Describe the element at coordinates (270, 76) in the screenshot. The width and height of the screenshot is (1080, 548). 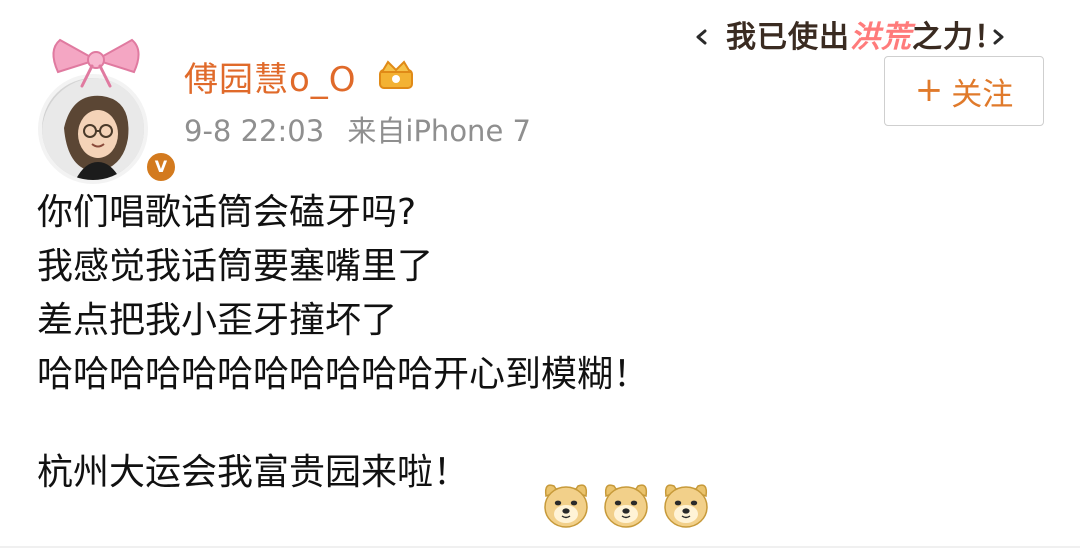
I see `username: 傅园慧o_O` at that location.